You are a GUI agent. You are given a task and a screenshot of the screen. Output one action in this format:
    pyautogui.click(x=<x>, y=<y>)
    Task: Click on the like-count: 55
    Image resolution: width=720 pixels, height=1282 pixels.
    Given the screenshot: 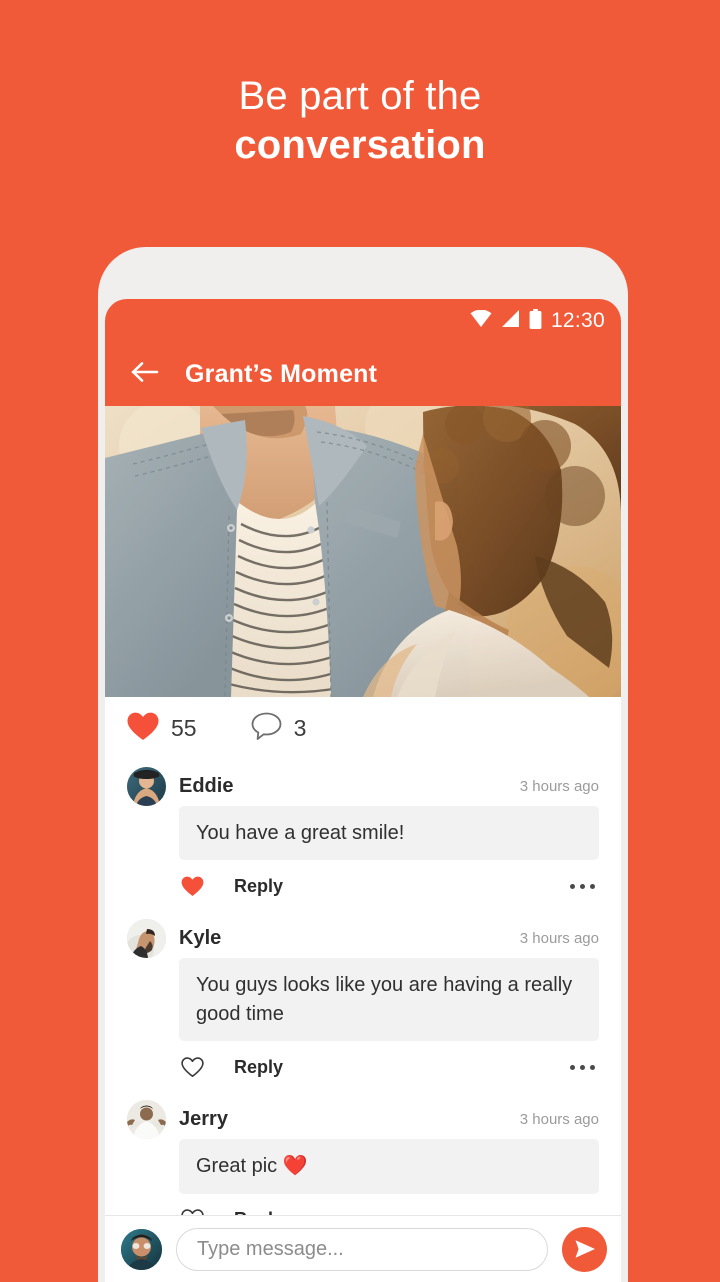 What is the action you would take?
    pyautogui.click(x=184, y=728)
    